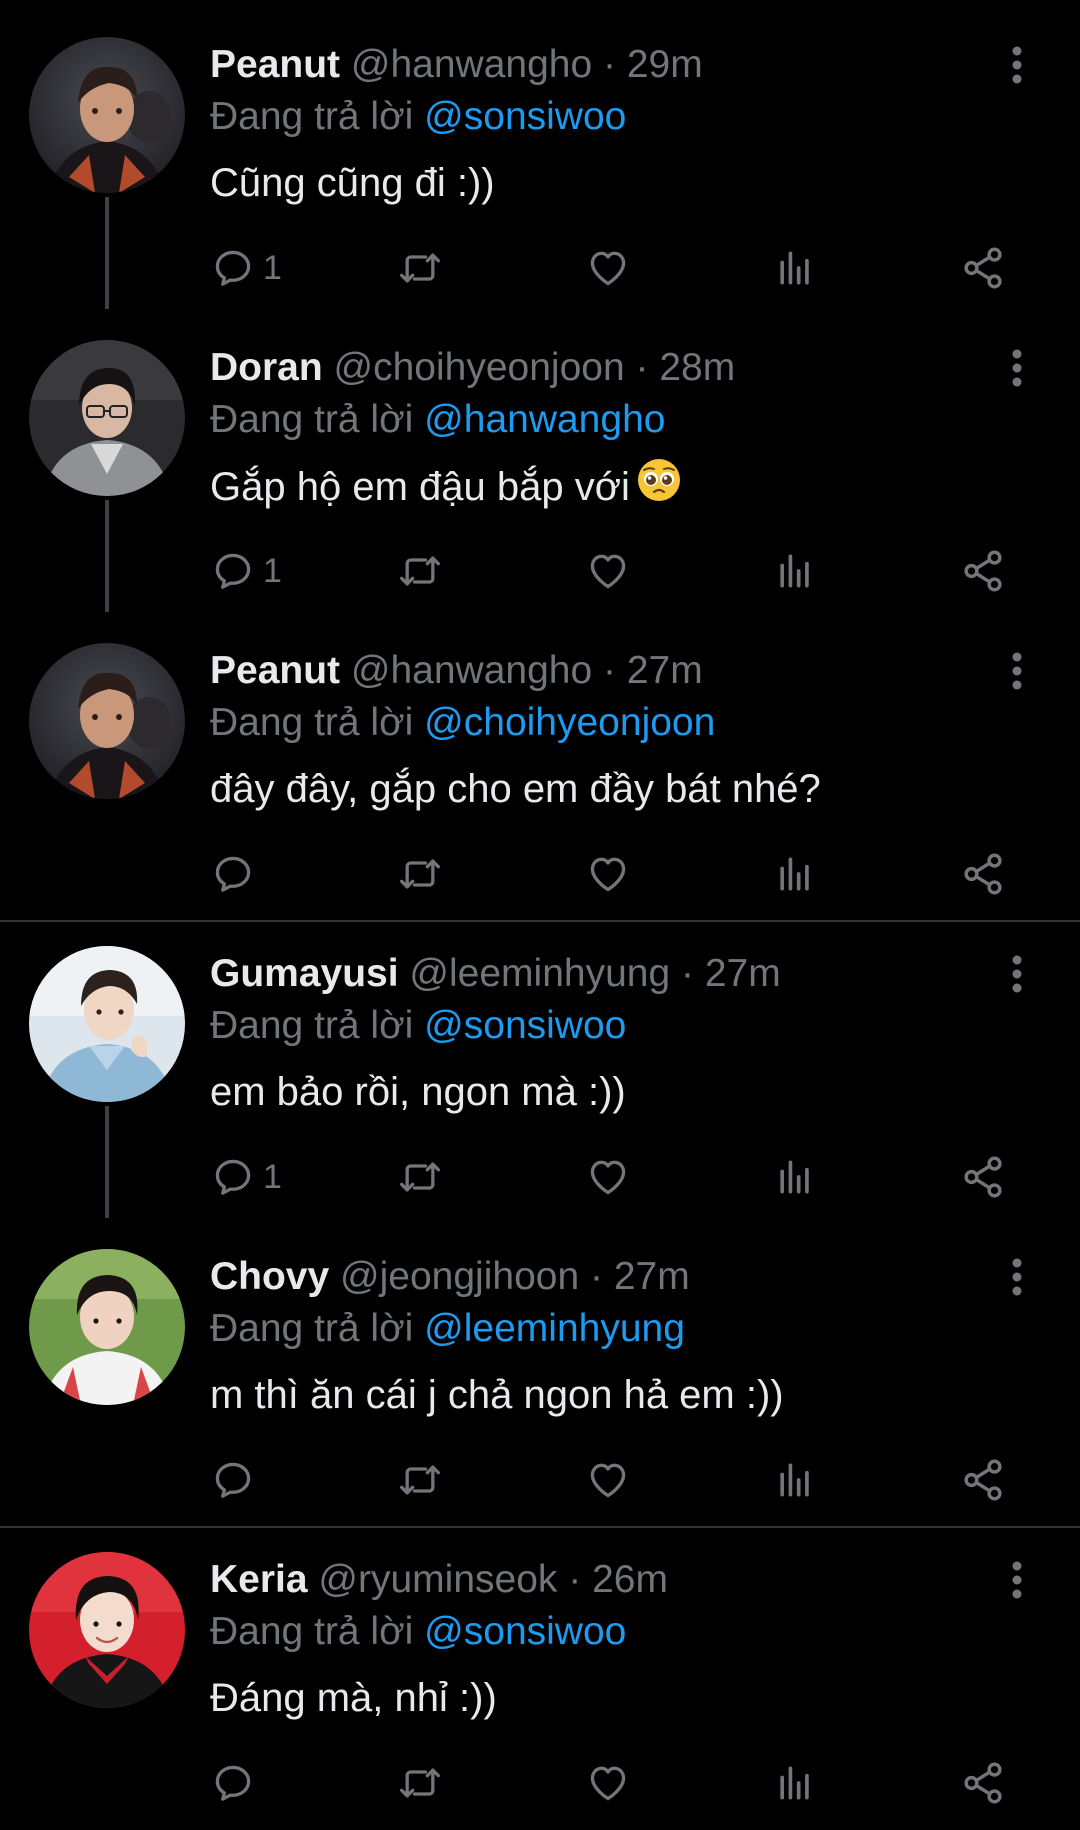  Describe the element at coordinates (569, 722) in the screenshot. I see `reply-mention: @choihyeonjoon` at that location.